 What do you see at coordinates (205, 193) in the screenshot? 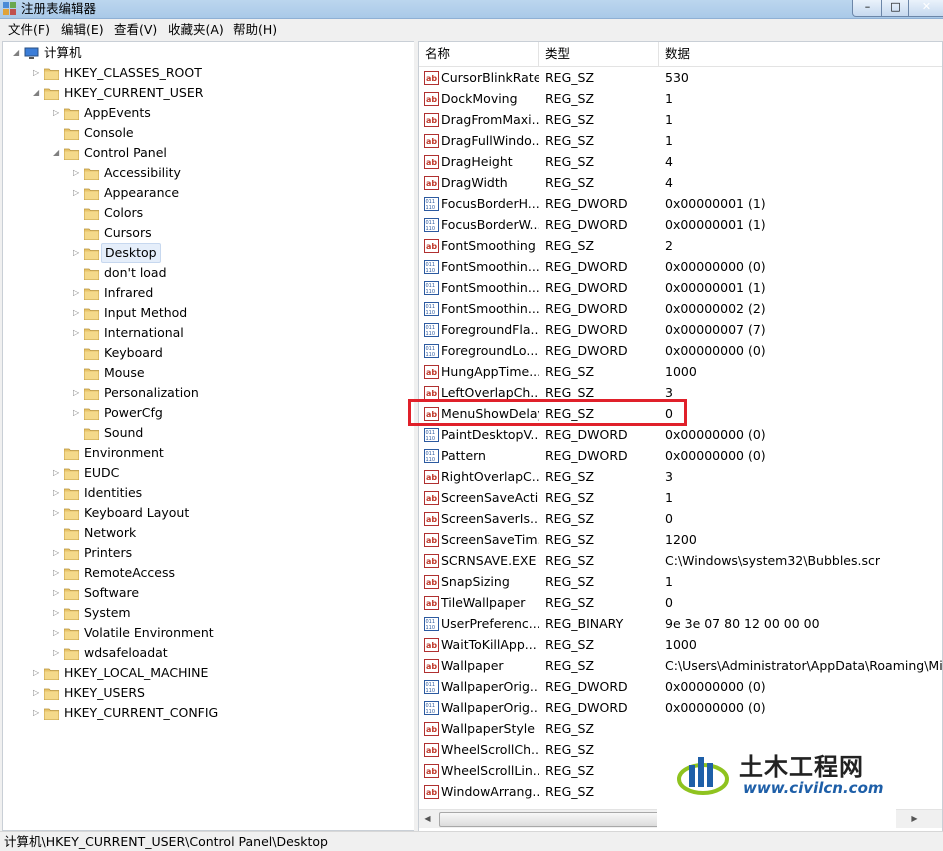
I see `tree-node: ▷ Appearance` at bounding box center [205, 193].